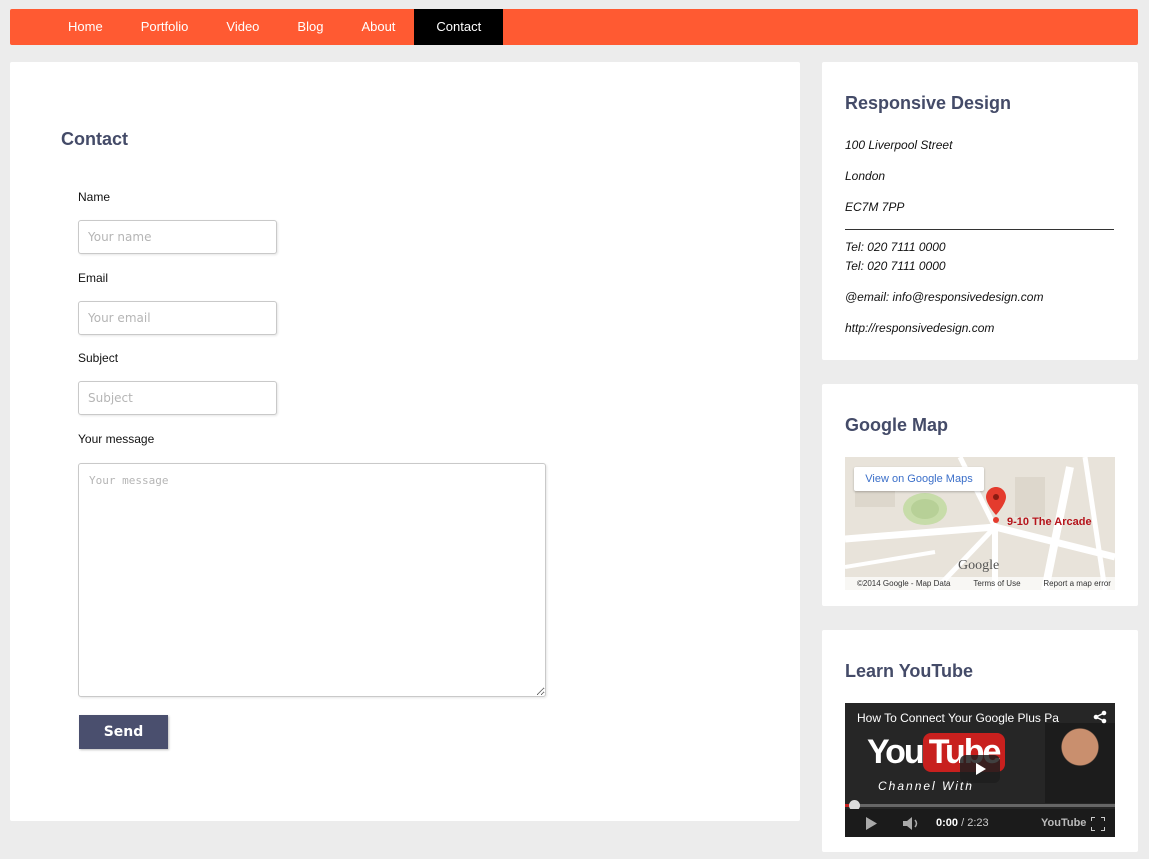  Describe the element at coordinates (928, 103) in the screenshot. I see `responsive-design-title: Responsive Design` at that location.